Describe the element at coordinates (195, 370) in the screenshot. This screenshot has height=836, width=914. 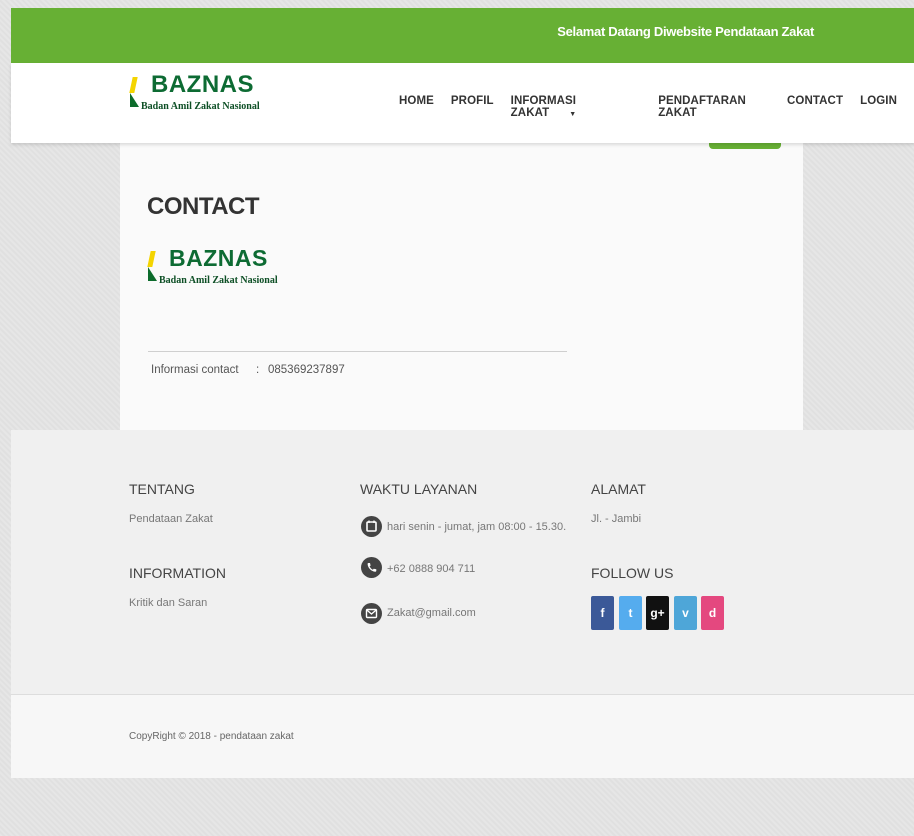
I see `contact-info-label: Informasi contact` at that location.